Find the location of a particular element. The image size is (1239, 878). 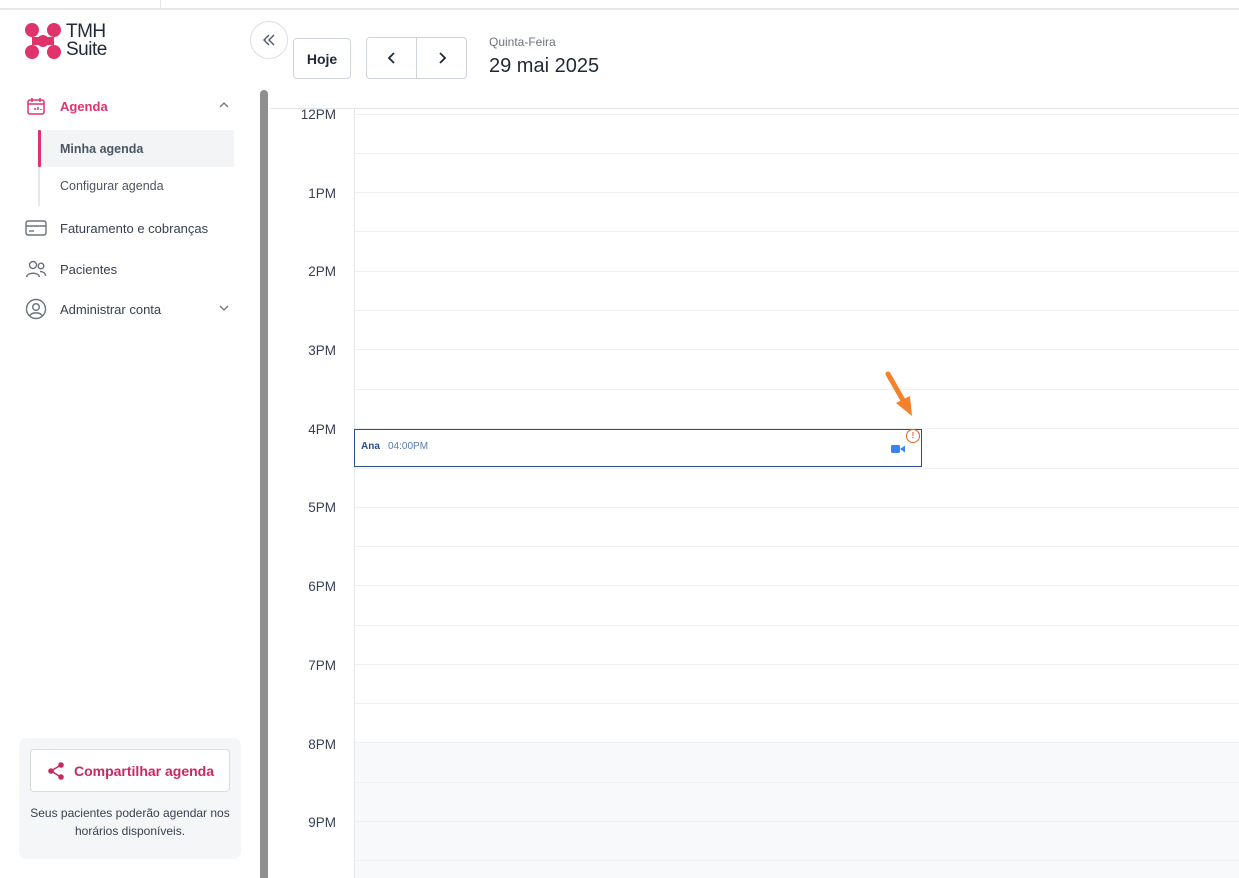

double-chevron-left-icon is located at coordinates (269, 40).